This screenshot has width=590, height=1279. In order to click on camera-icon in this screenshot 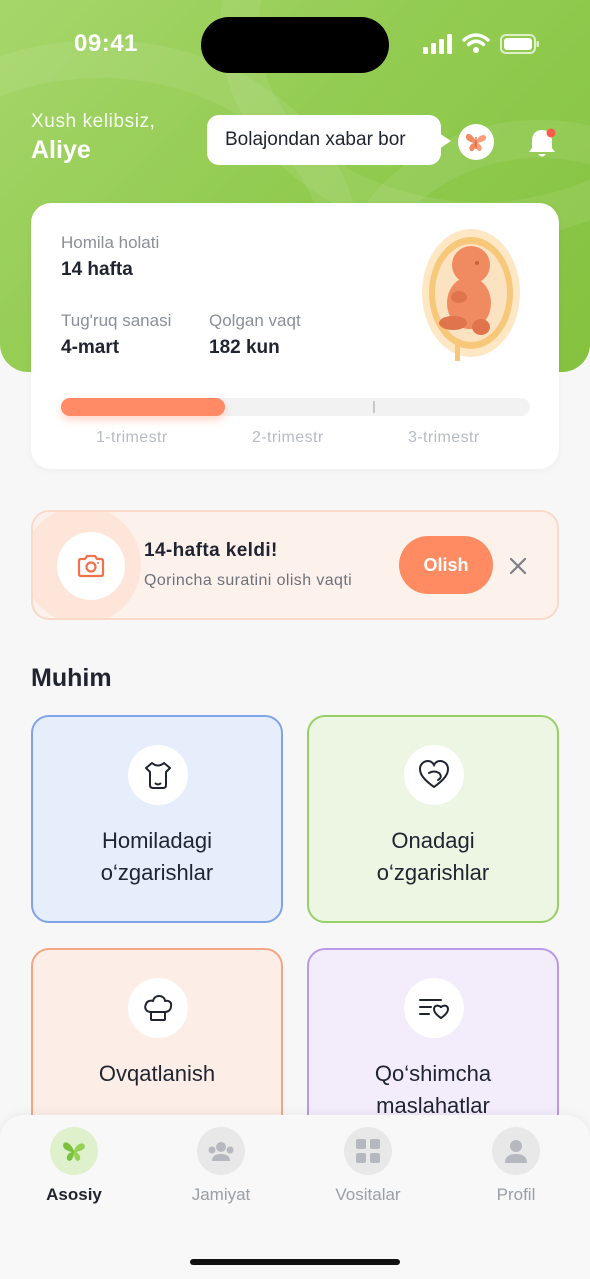, I will do `click(91, 566)`.